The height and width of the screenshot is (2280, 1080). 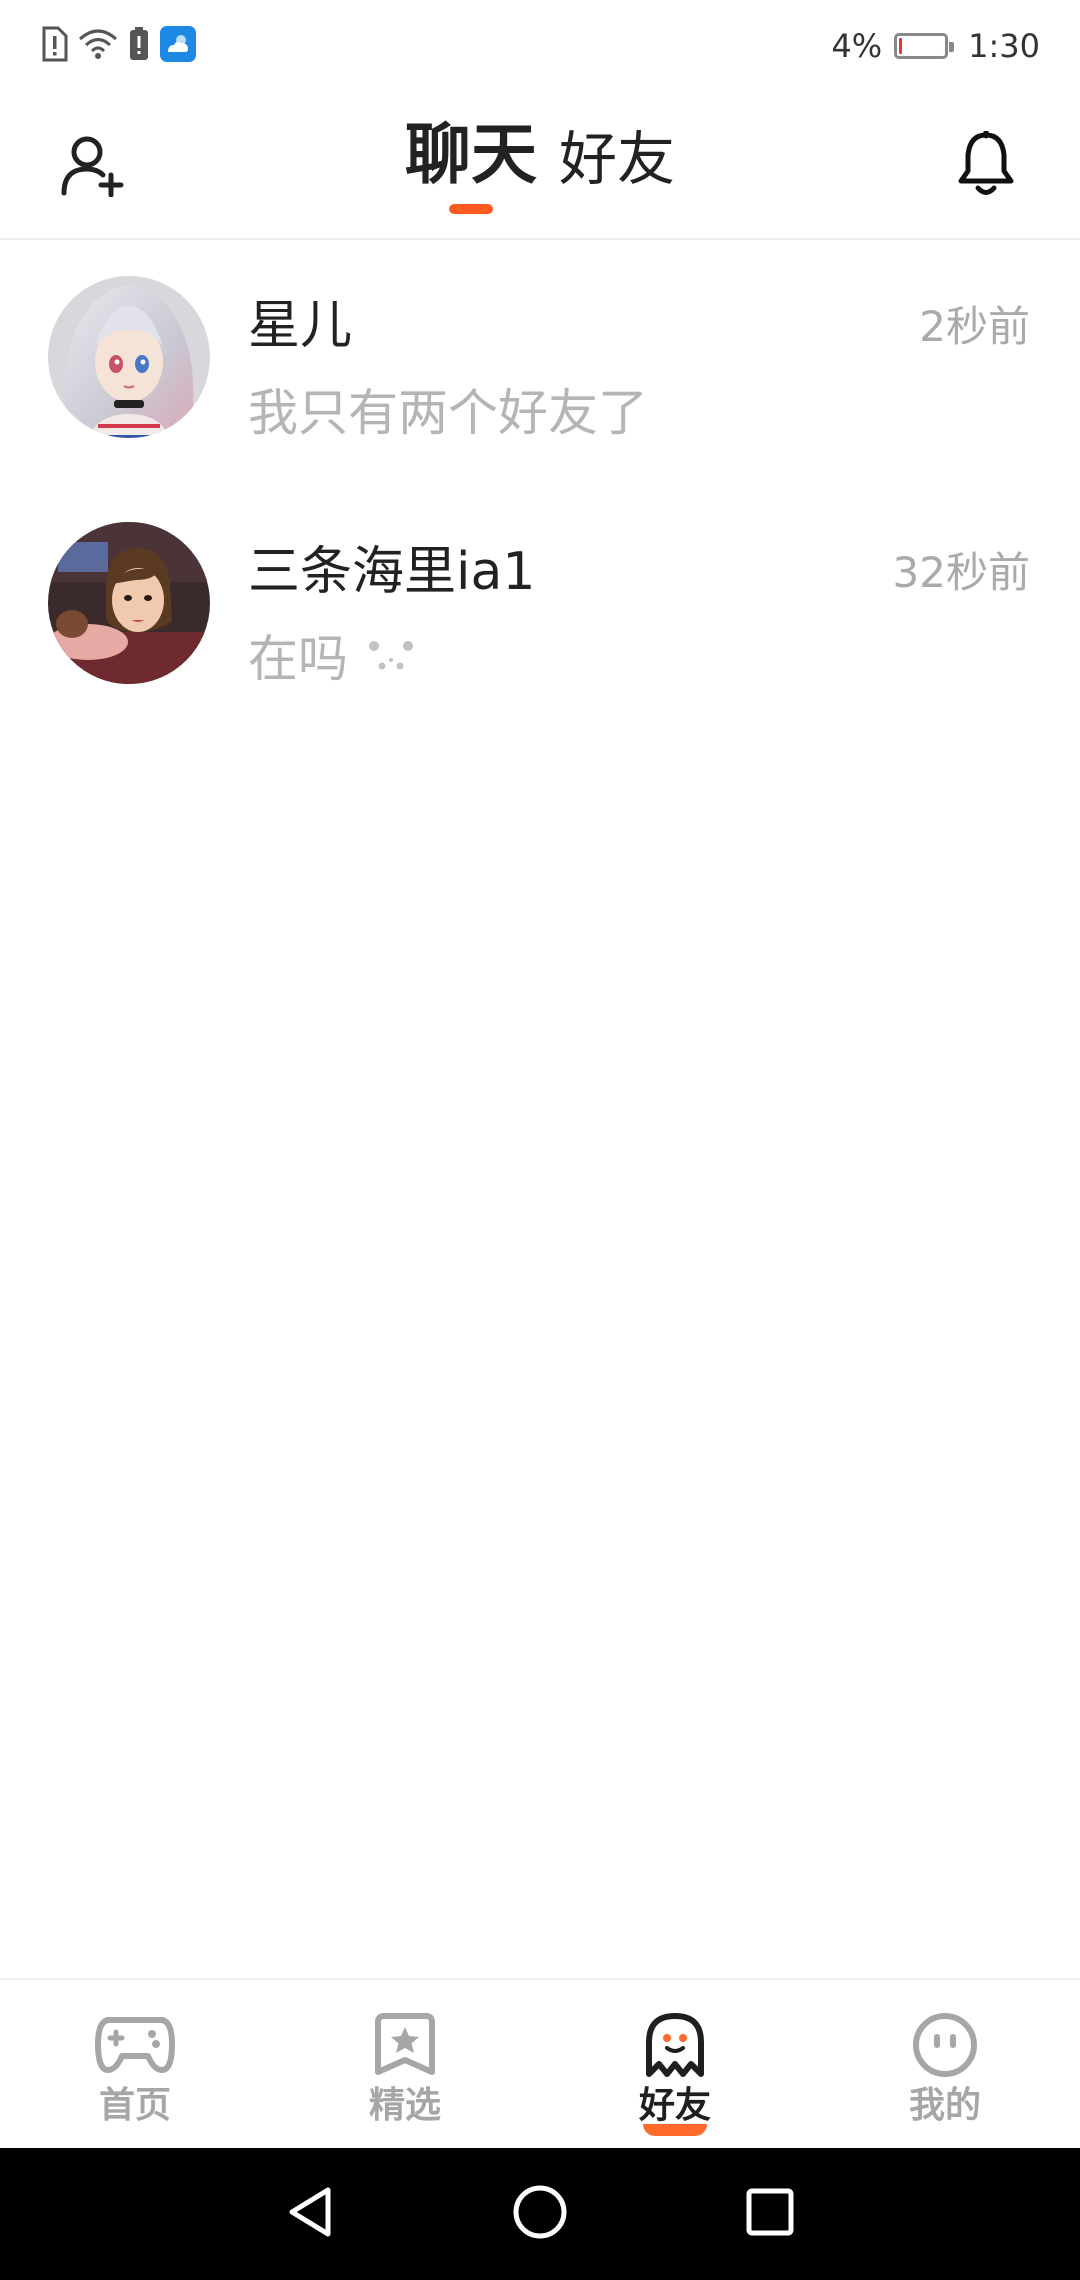 I want to click on nav-item-home: 首页, so click(x=135, y=2064).